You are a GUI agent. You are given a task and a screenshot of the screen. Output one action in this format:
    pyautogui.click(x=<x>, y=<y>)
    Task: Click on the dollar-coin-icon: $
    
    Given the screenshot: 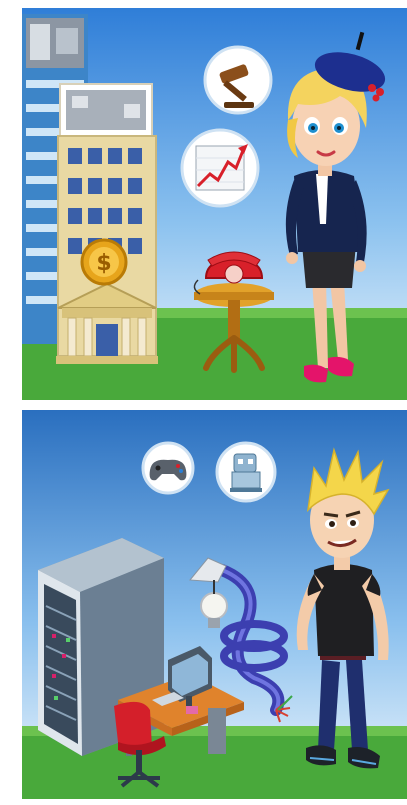 What is the action you would take?
    pyautogui.click(x=104, y=262)
    